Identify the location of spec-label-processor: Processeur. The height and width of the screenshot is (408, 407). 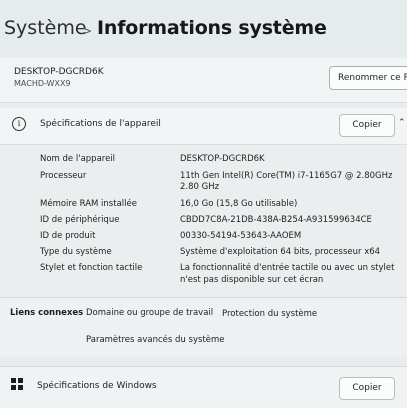
(63, 176).